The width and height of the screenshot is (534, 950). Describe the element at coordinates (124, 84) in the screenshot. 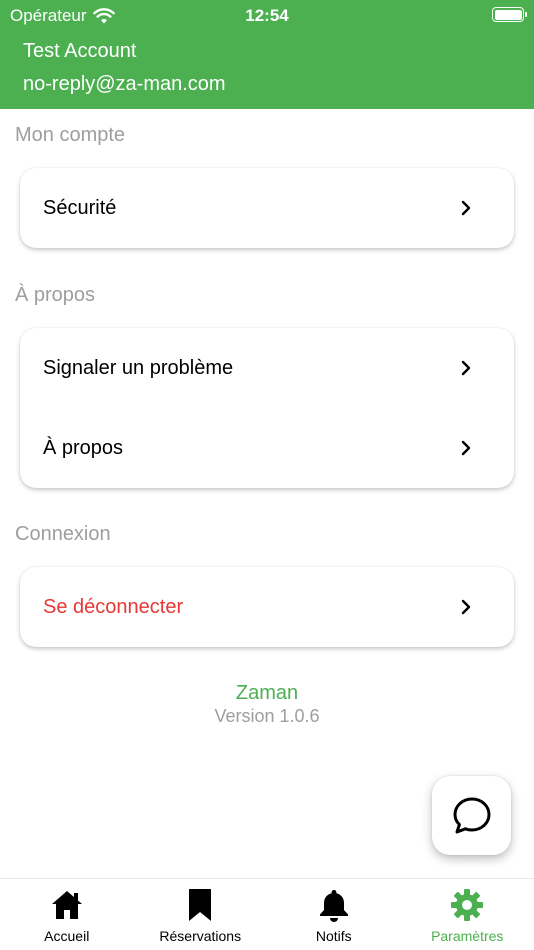

I see `account-email: no-reply@za-man.com` at that location.